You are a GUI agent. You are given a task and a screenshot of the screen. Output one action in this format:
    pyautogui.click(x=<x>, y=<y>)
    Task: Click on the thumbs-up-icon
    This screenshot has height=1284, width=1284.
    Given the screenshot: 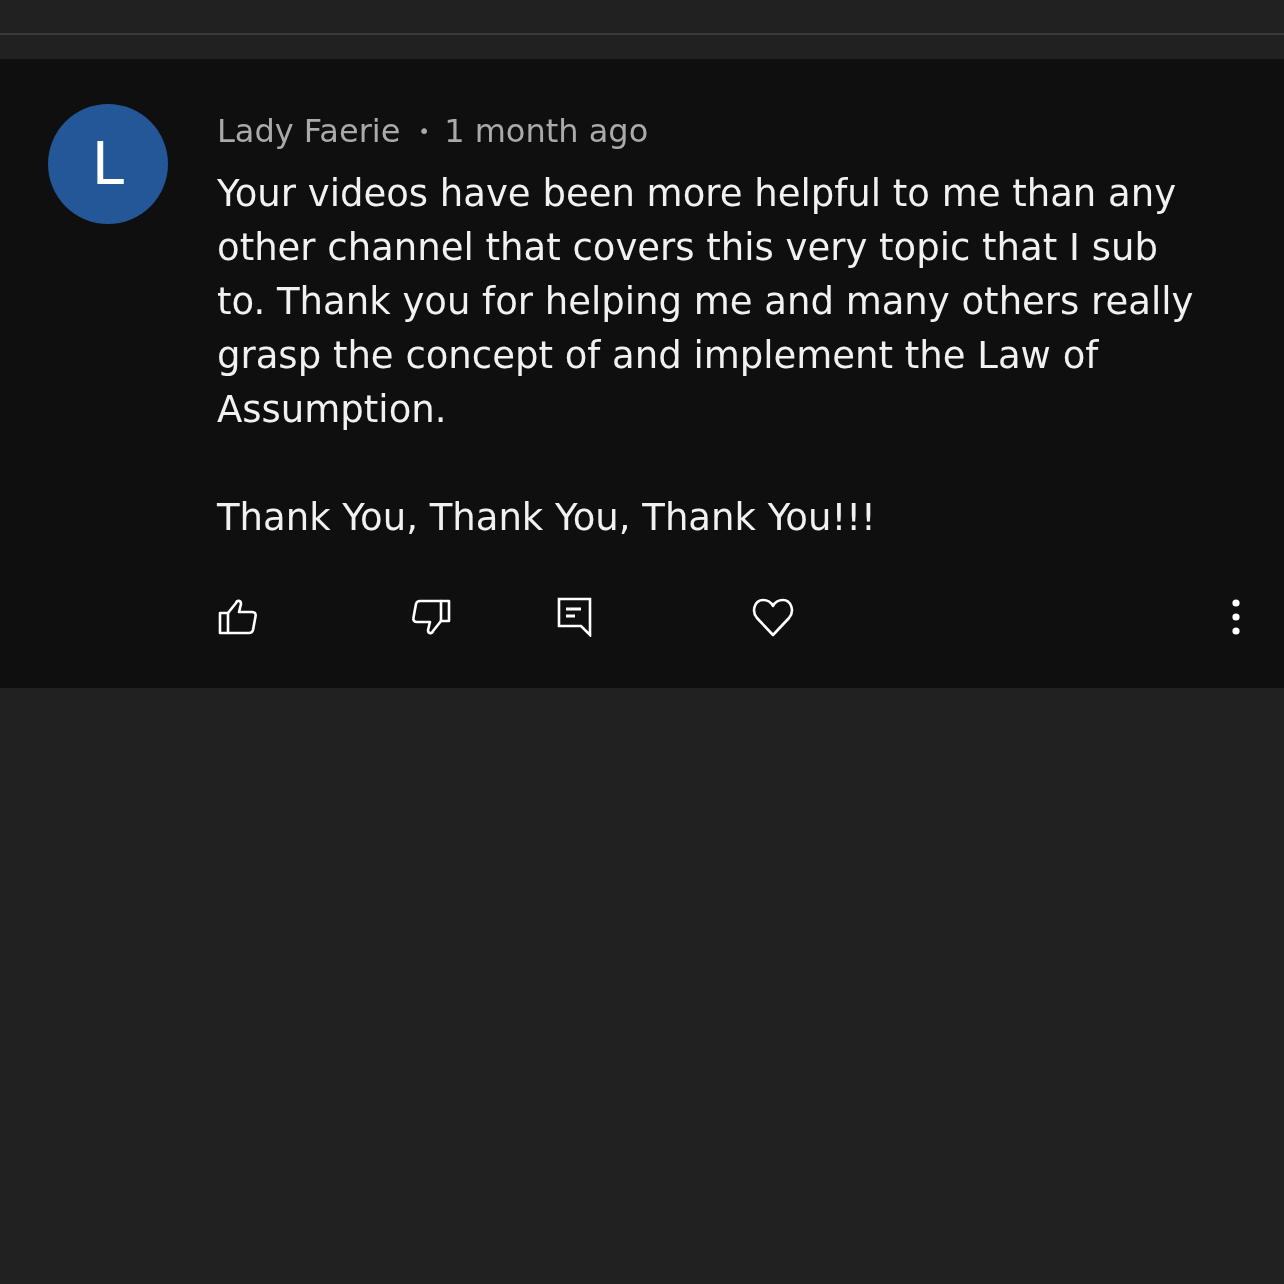 What is the action you would take?
    pyautogui.click(x=238, y=617)
    